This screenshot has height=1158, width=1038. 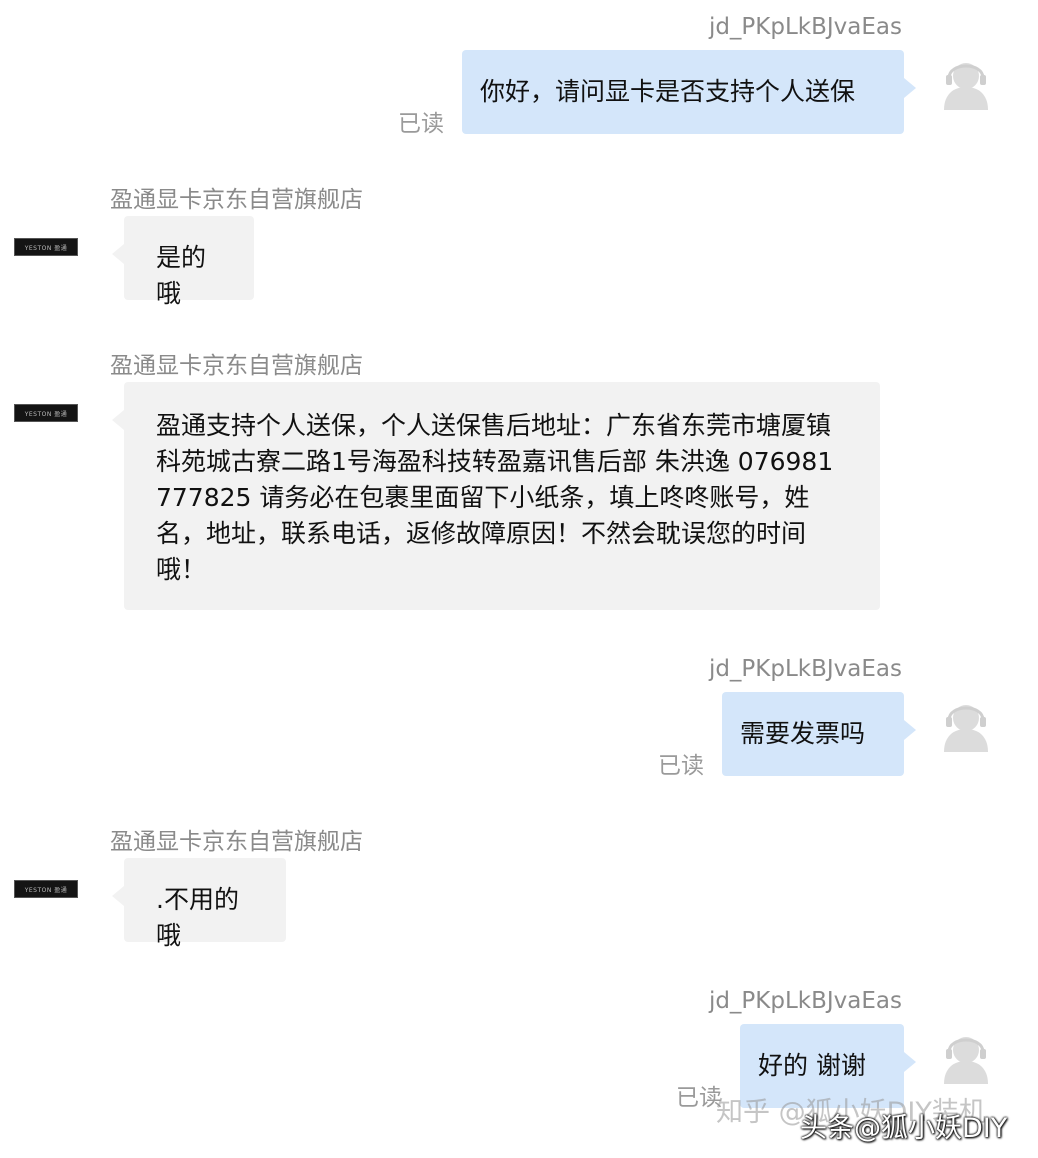 What do you see at coordinates (483, 497) in the screenshot?
I see `message-text-line: 777825 请务必在包裹里面留下小纸条，填上咚咚账号，姓` at bounding box center [483, 497].